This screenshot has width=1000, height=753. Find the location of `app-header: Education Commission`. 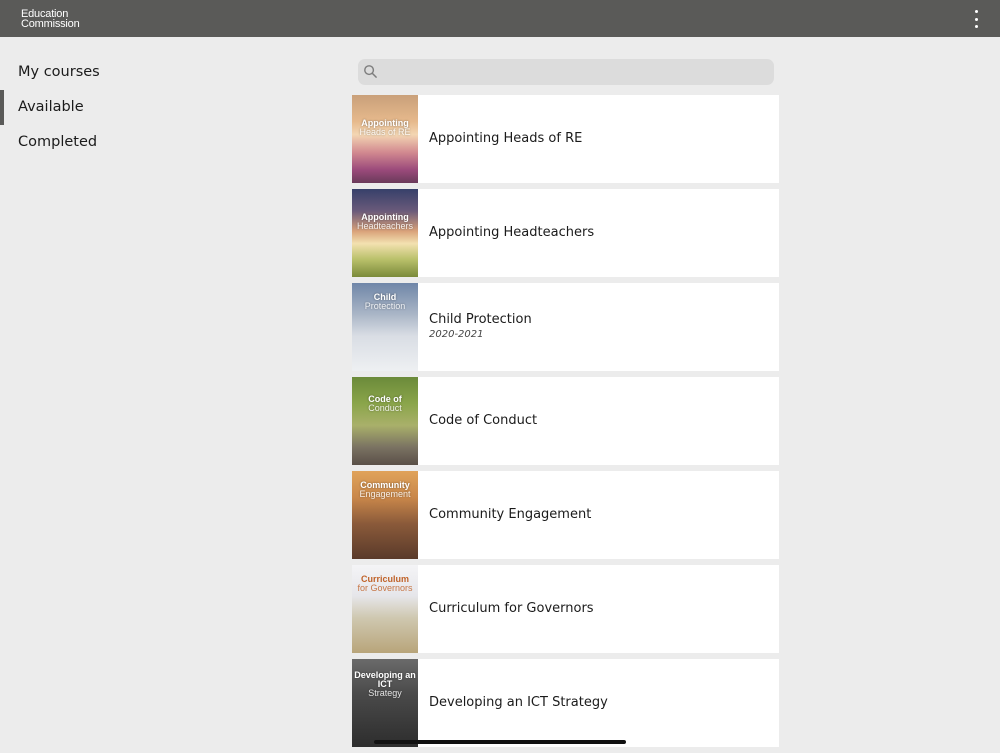

app-header: Education Commission is located at coordinates (500, 18).